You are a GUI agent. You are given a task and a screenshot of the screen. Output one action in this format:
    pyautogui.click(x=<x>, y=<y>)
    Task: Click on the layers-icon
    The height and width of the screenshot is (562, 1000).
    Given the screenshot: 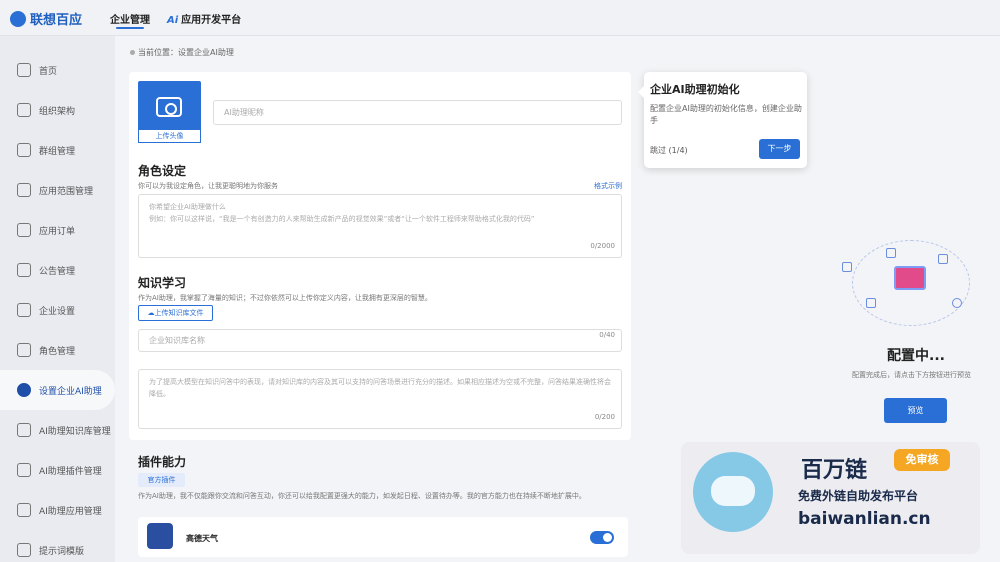 What is the action you would take?
    pyautogui.click(x=24, y=110)
    